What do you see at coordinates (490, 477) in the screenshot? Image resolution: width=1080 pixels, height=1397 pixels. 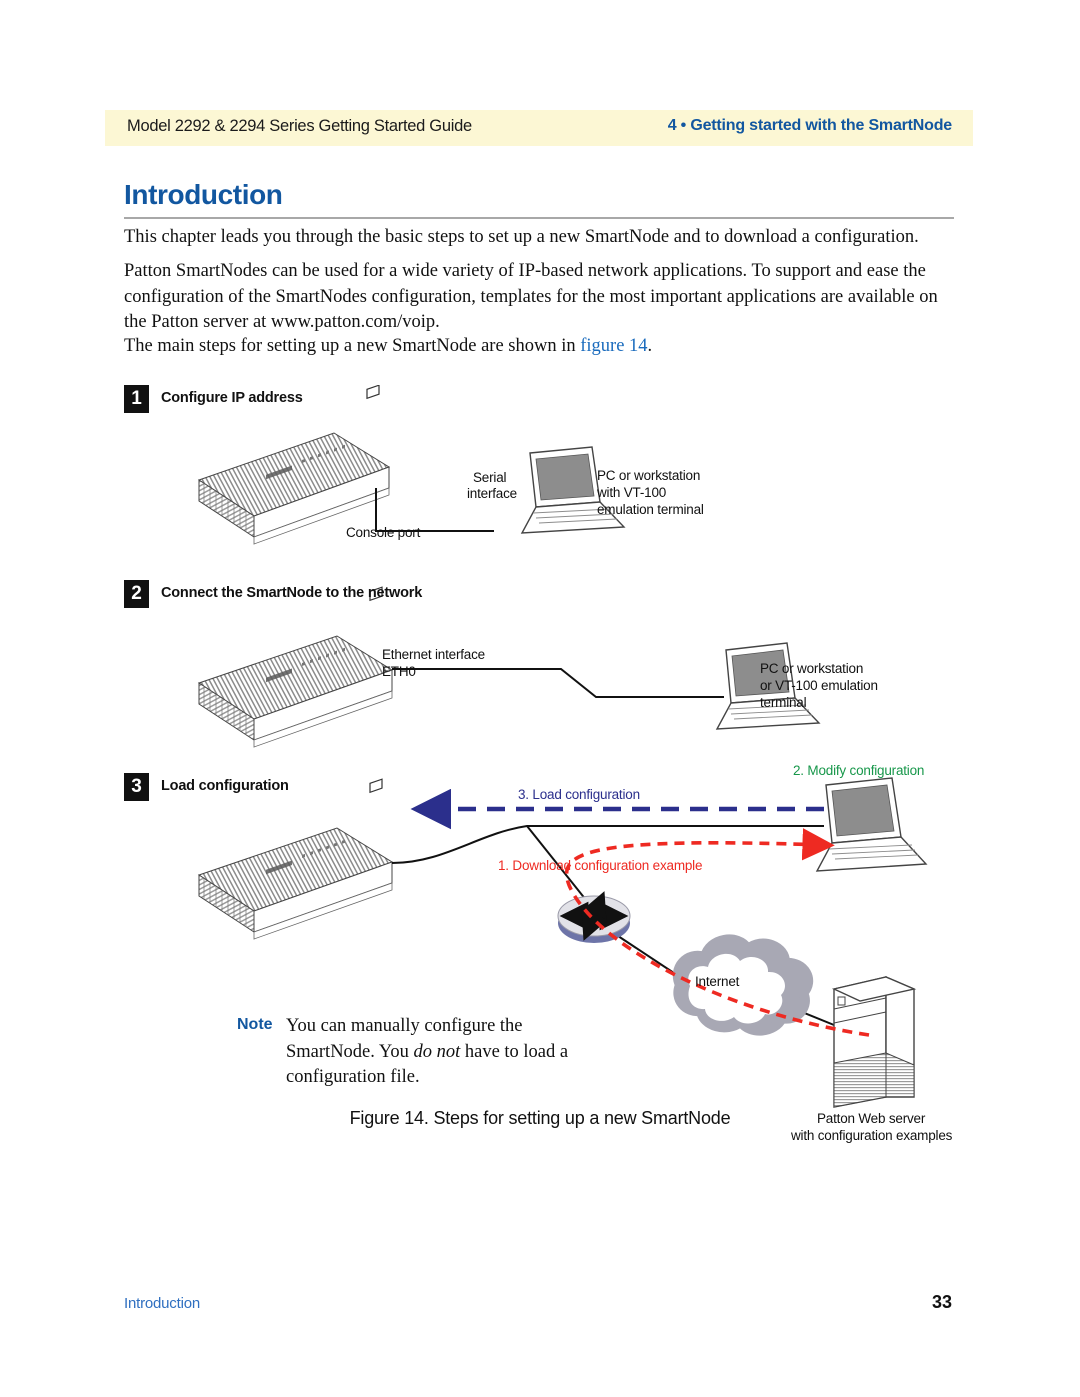 I see `serial-interface-label-line1: Serial` at bounding box center [490, 477].